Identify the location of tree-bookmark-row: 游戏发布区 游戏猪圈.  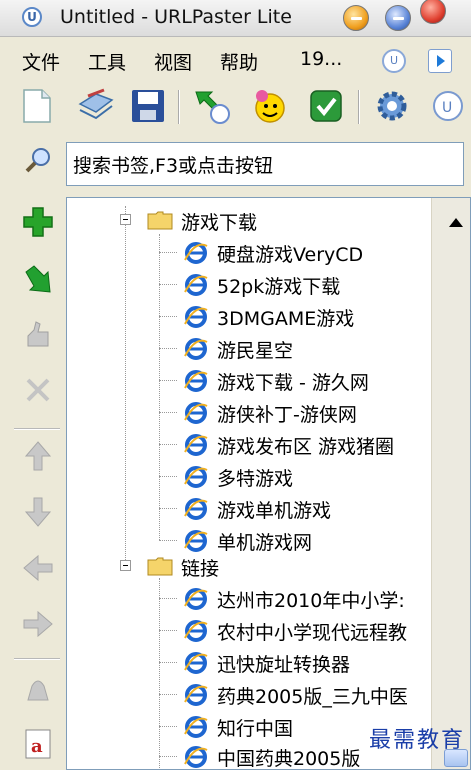
(247, 444).